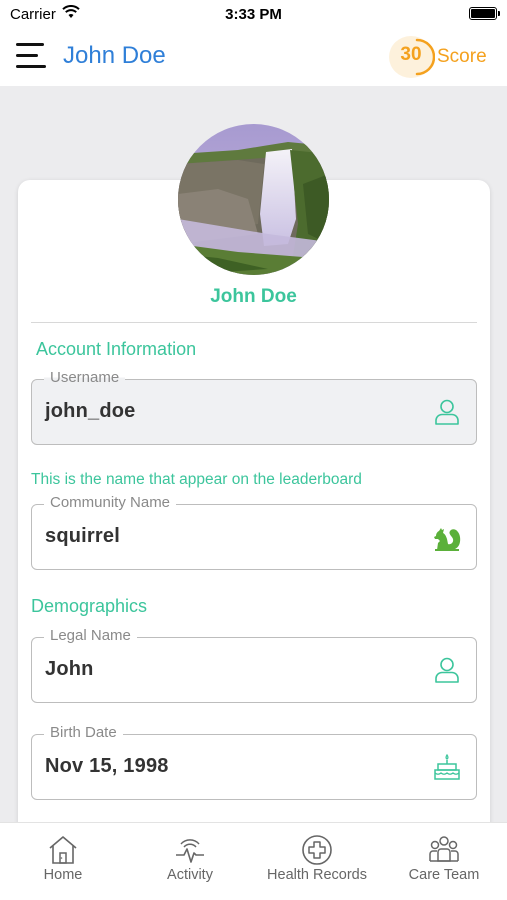 This screenshot has width=507, height=900. What do you see at coordinates (82, 536) in the screenshot?
I see `community-name-value: squirrel` at bounding box center [82, 536].